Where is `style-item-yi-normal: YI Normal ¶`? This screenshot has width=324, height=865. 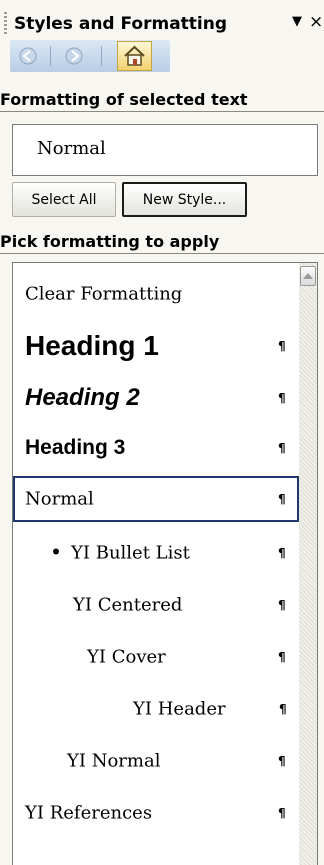
style-item-yi-normal: YI Normal ¶ is located at coordinates (156, 761).